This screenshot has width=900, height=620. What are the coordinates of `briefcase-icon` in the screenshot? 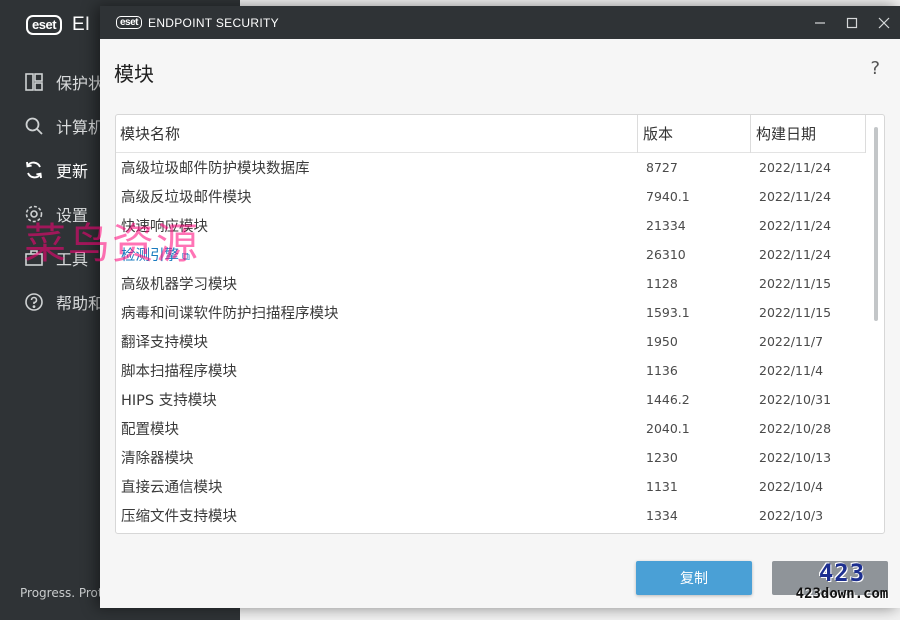 It's located at (34, 258).